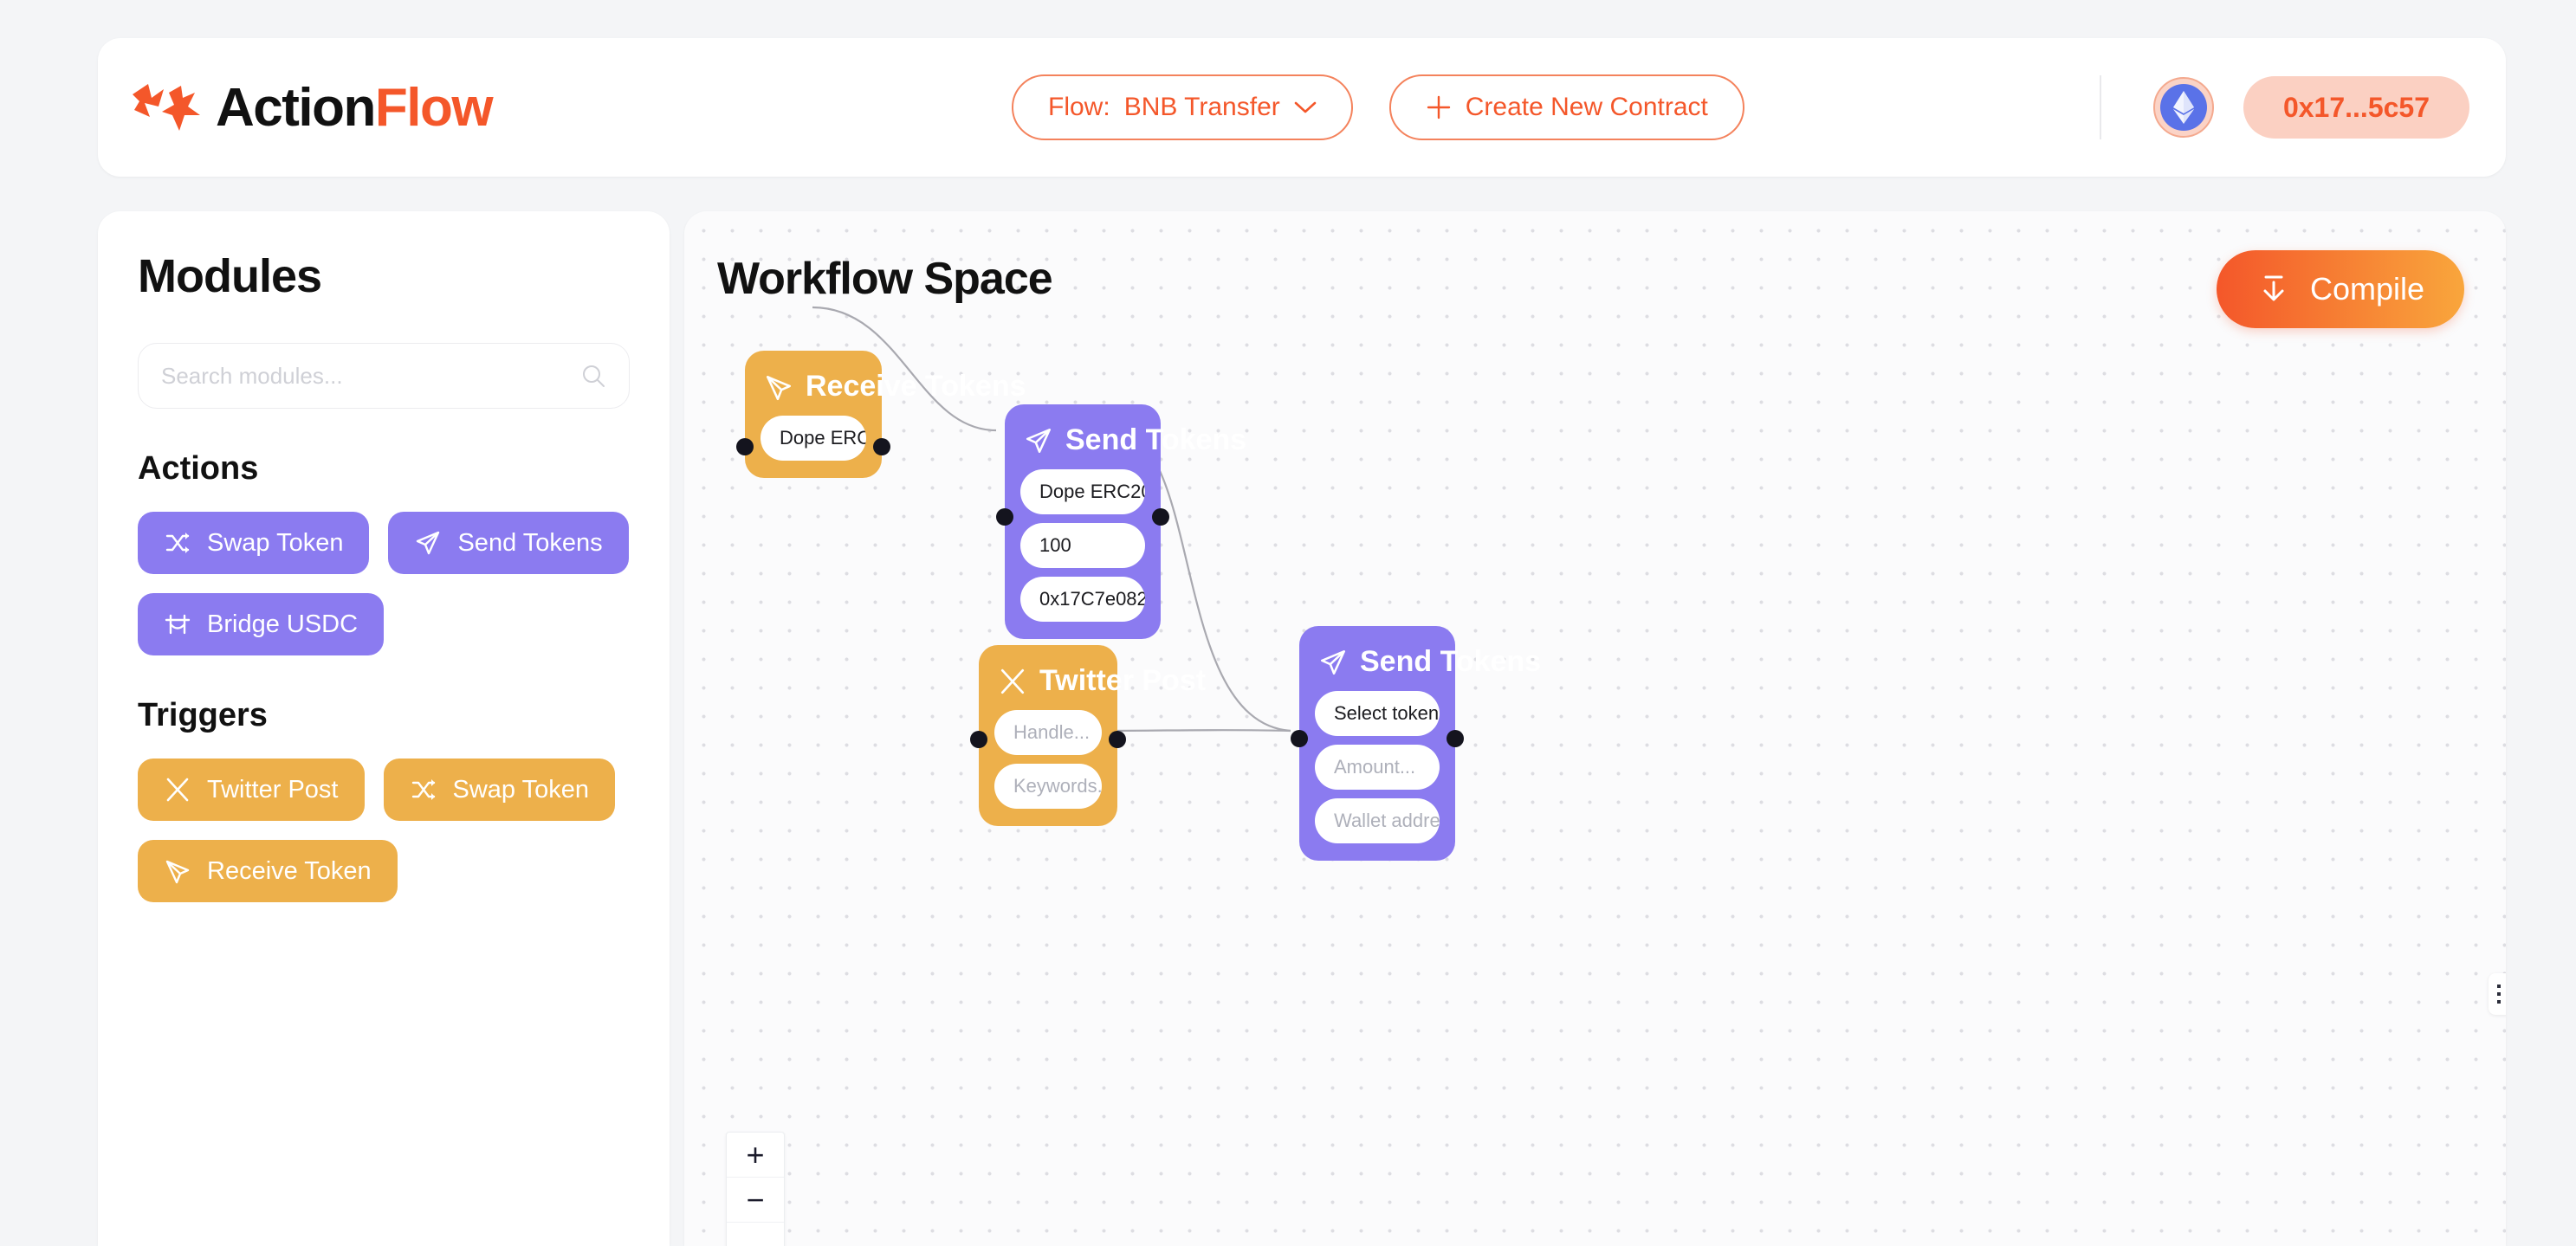 The image size is (2576, 1246). I want to click on search-modules-field, so click(384, 376).